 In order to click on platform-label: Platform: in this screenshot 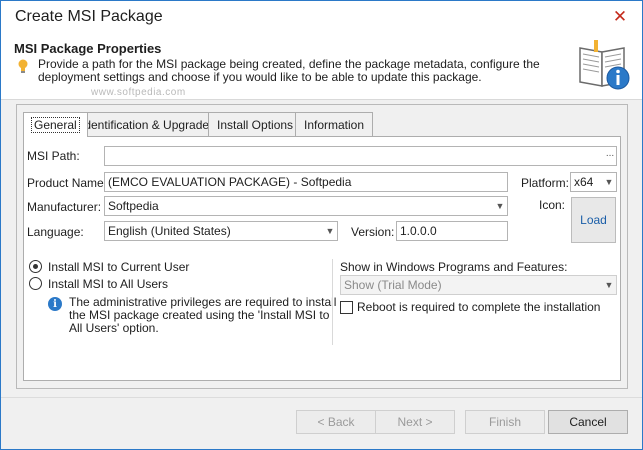, I will do `click(545, 183)`.